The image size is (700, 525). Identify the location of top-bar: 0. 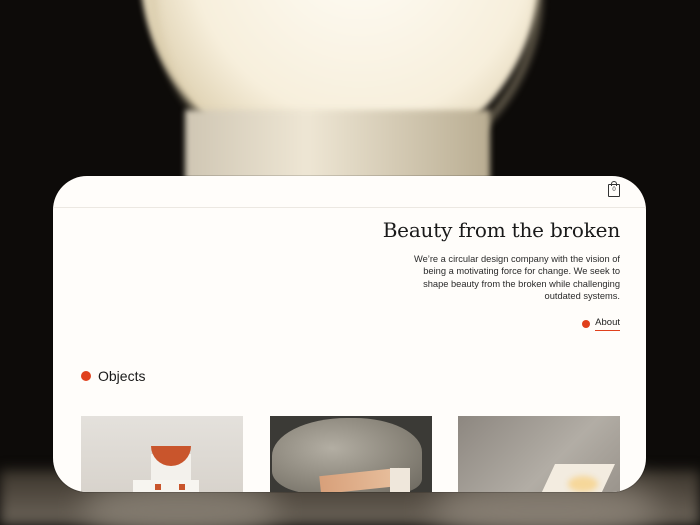
(349, 192).